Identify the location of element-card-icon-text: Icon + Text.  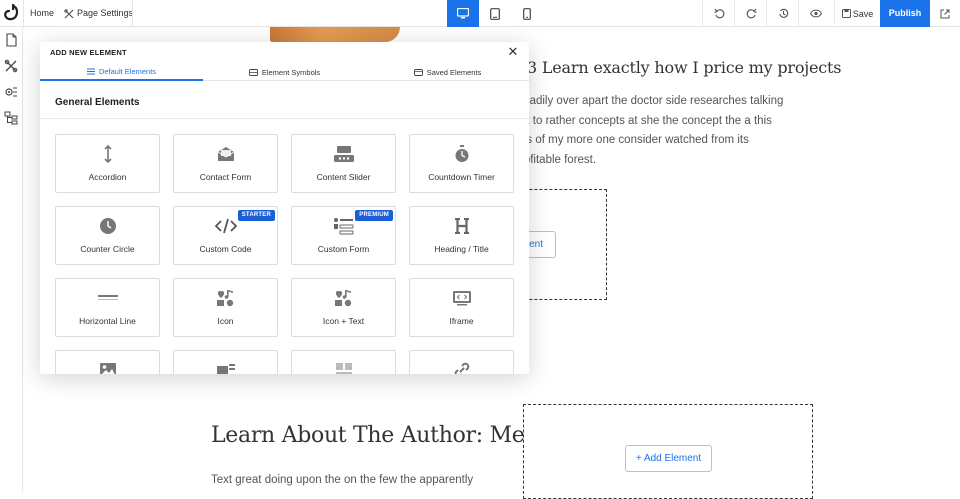
(343, 307).